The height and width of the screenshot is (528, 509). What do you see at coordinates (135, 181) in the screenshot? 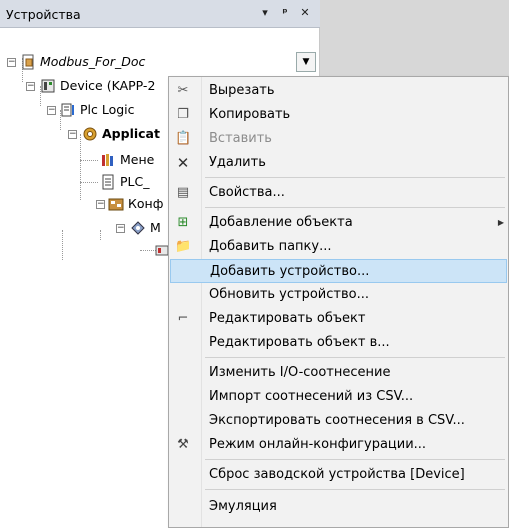
I see `tree-label-plc-prg: PLC_` at bounding box center [135, 181].